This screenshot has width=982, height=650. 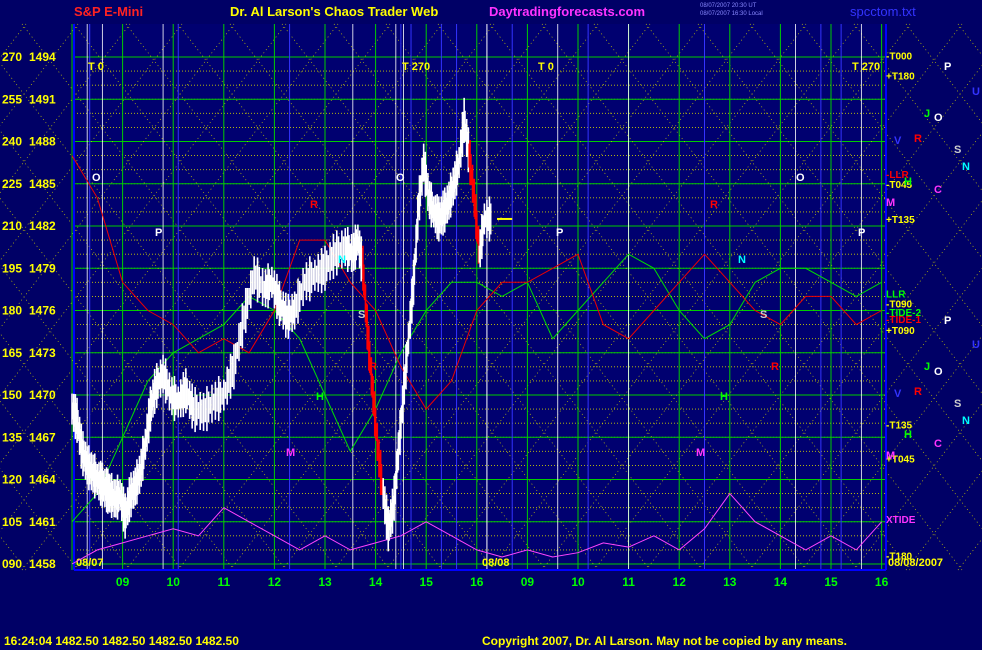 What do you see at coordinates (42, 99) in the screenshot?
I see `y-tick-price: 1491` at bounding box center [42, 99].